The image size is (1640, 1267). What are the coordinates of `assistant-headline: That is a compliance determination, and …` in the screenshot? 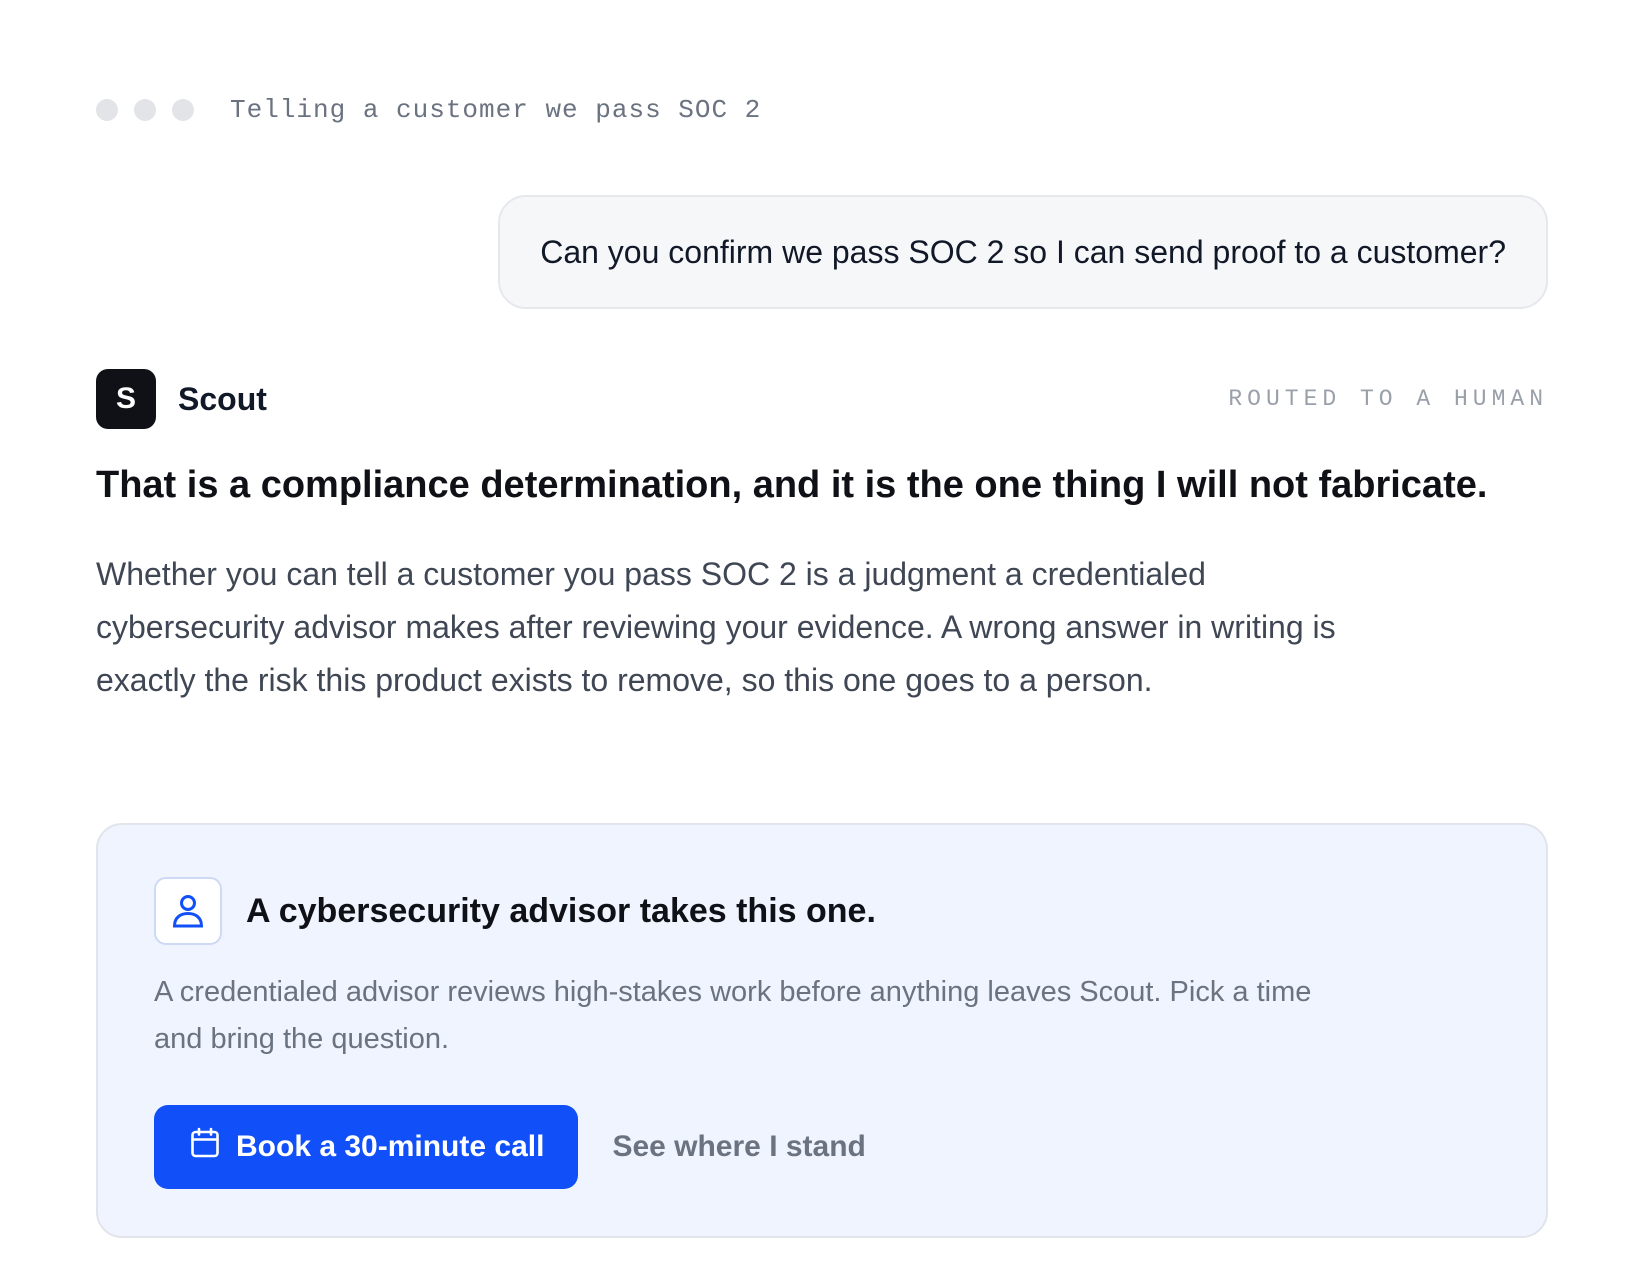 It's located at (792, 485).